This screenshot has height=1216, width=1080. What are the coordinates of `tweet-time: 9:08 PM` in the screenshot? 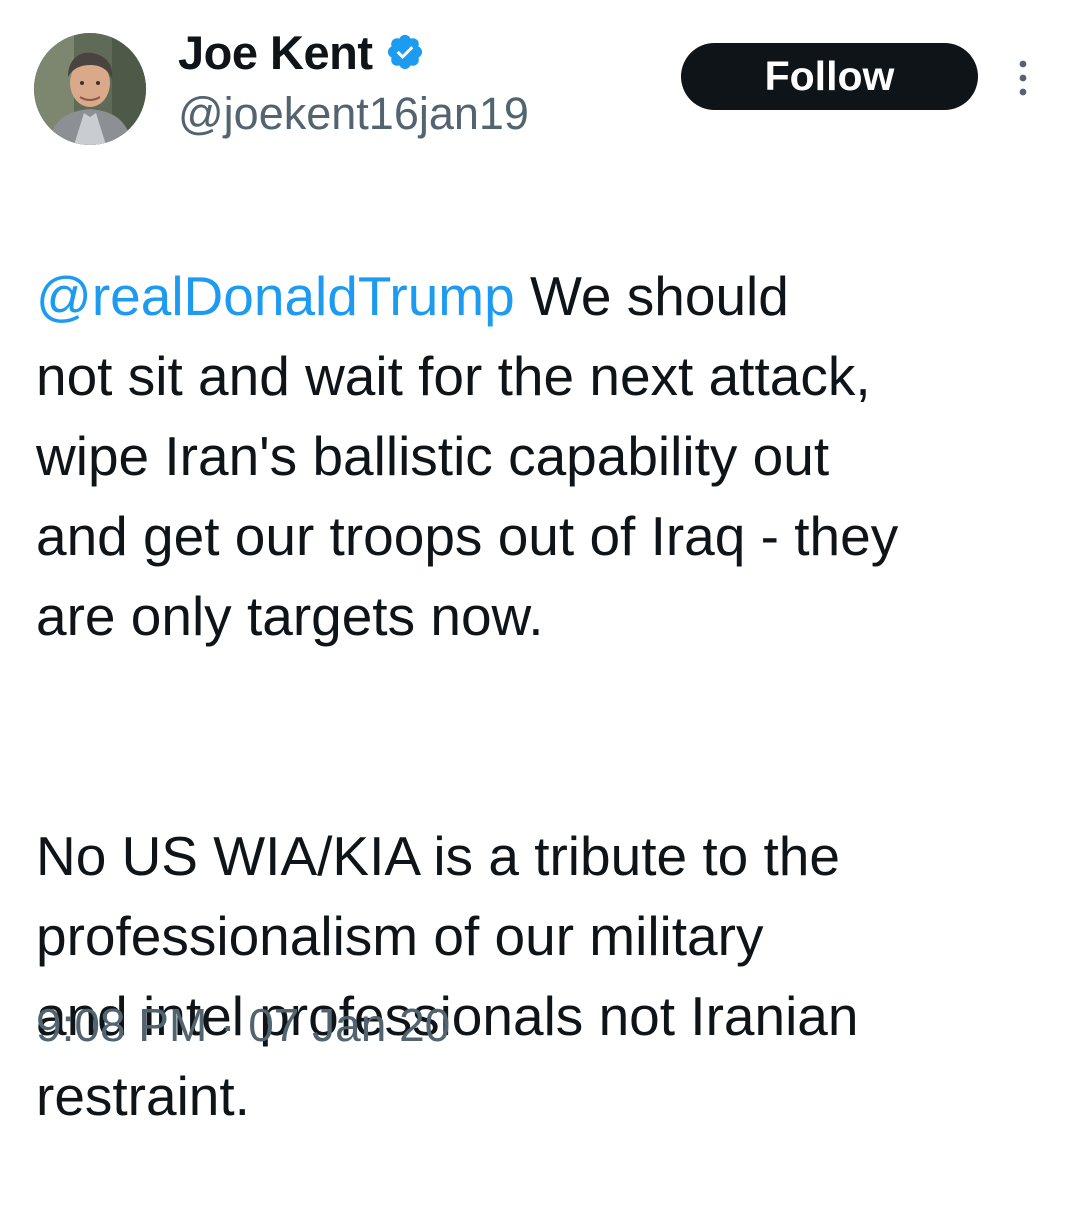 It's located at (121, 1025).